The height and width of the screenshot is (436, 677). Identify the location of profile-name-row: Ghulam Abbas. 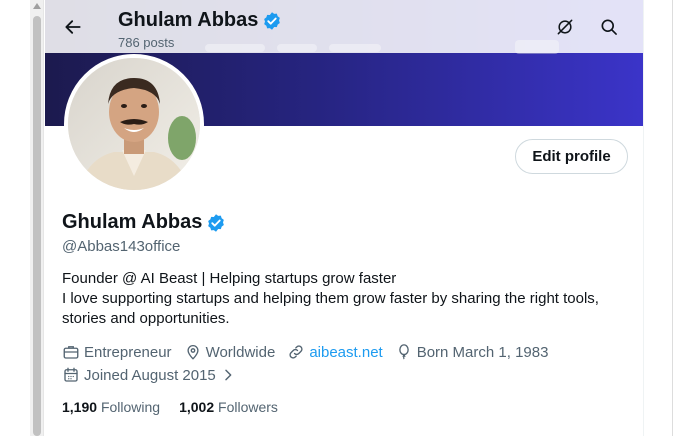
(144, 222).